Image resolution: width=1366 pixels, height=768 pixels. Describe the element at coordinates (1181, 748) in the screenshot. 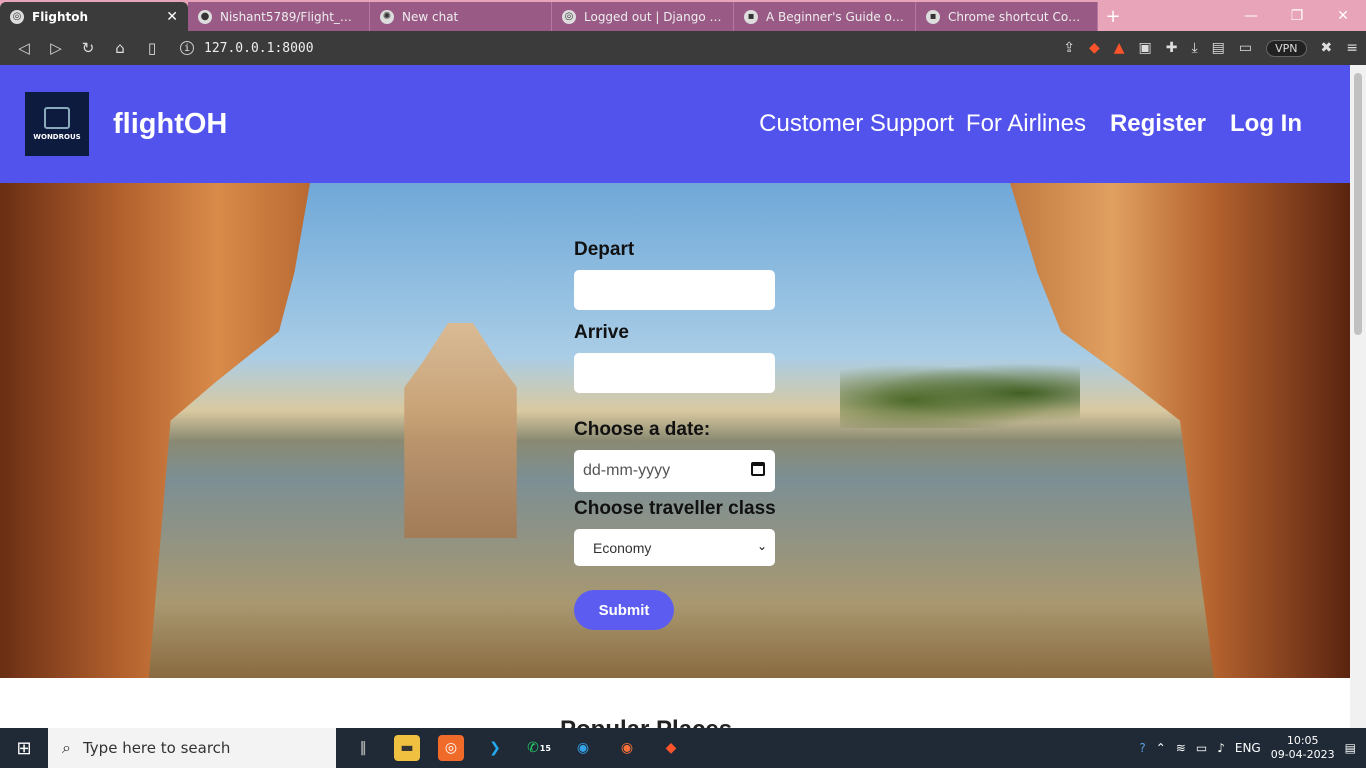

I see `wifi-icon: ≋` at that location.